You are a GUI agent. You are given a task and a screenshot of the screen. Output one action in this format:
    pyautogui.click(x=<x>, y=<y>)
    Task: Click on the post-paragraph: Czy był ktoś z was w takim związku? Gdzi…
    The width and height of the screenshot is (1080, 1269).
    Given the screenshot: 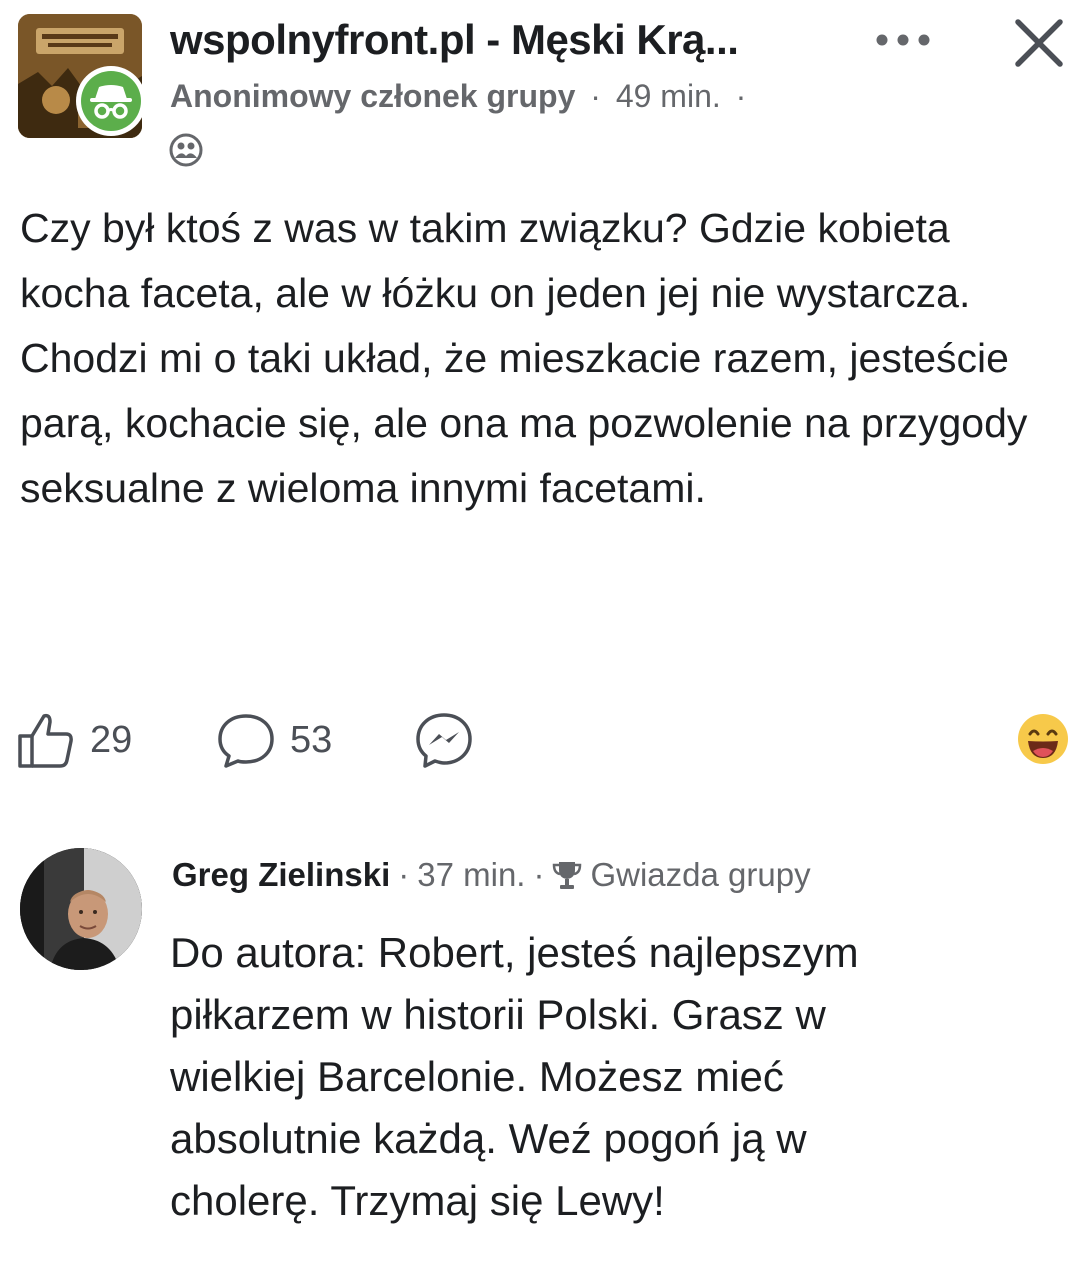 What is the action you would take?
    pyautogui.click(x=495, y=260)
    